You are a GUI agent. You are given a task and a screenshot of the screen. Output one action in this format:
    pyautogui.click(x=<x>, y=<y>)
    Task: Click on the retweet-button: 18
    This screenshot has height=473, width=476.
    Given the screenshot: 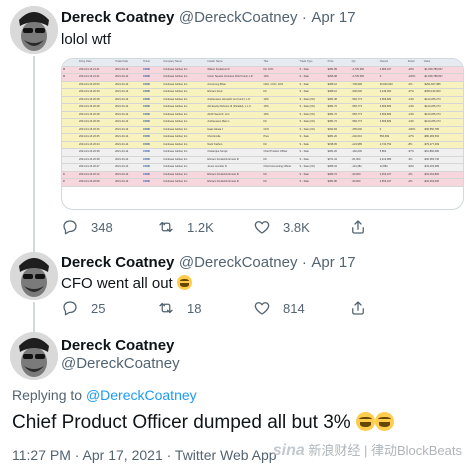 What is the action you would take?
    pyautogui.click(x=205, y=308)
    